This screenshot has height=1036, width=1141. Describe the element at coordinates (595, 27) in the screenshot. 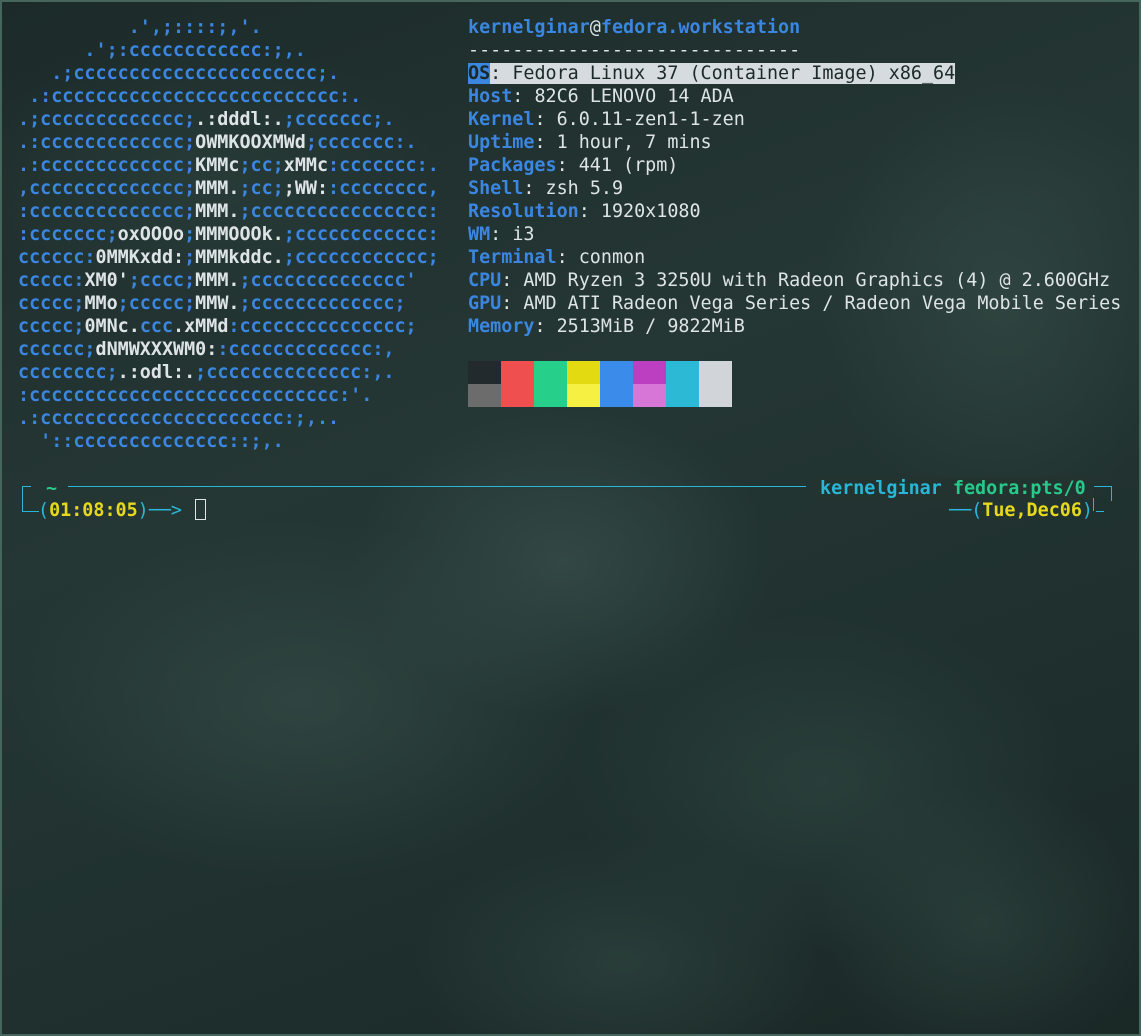

I see `at-sign: @` at that location.